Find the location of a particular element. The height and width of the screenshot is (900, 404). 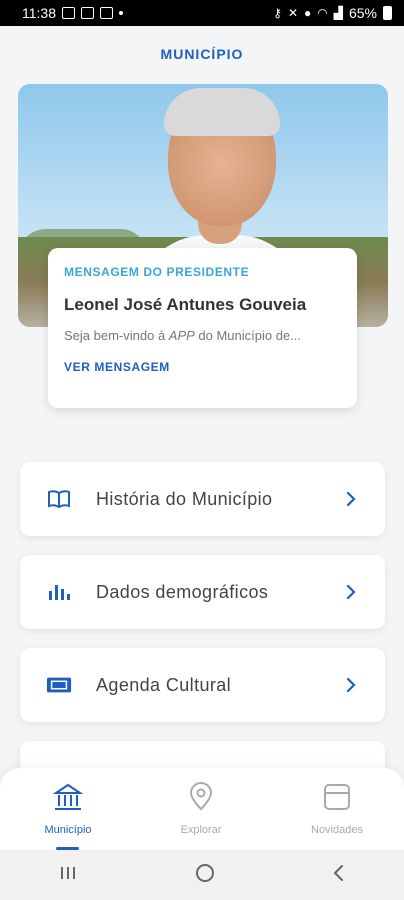

battery-level: 65% is located at coordinates (362, 13).